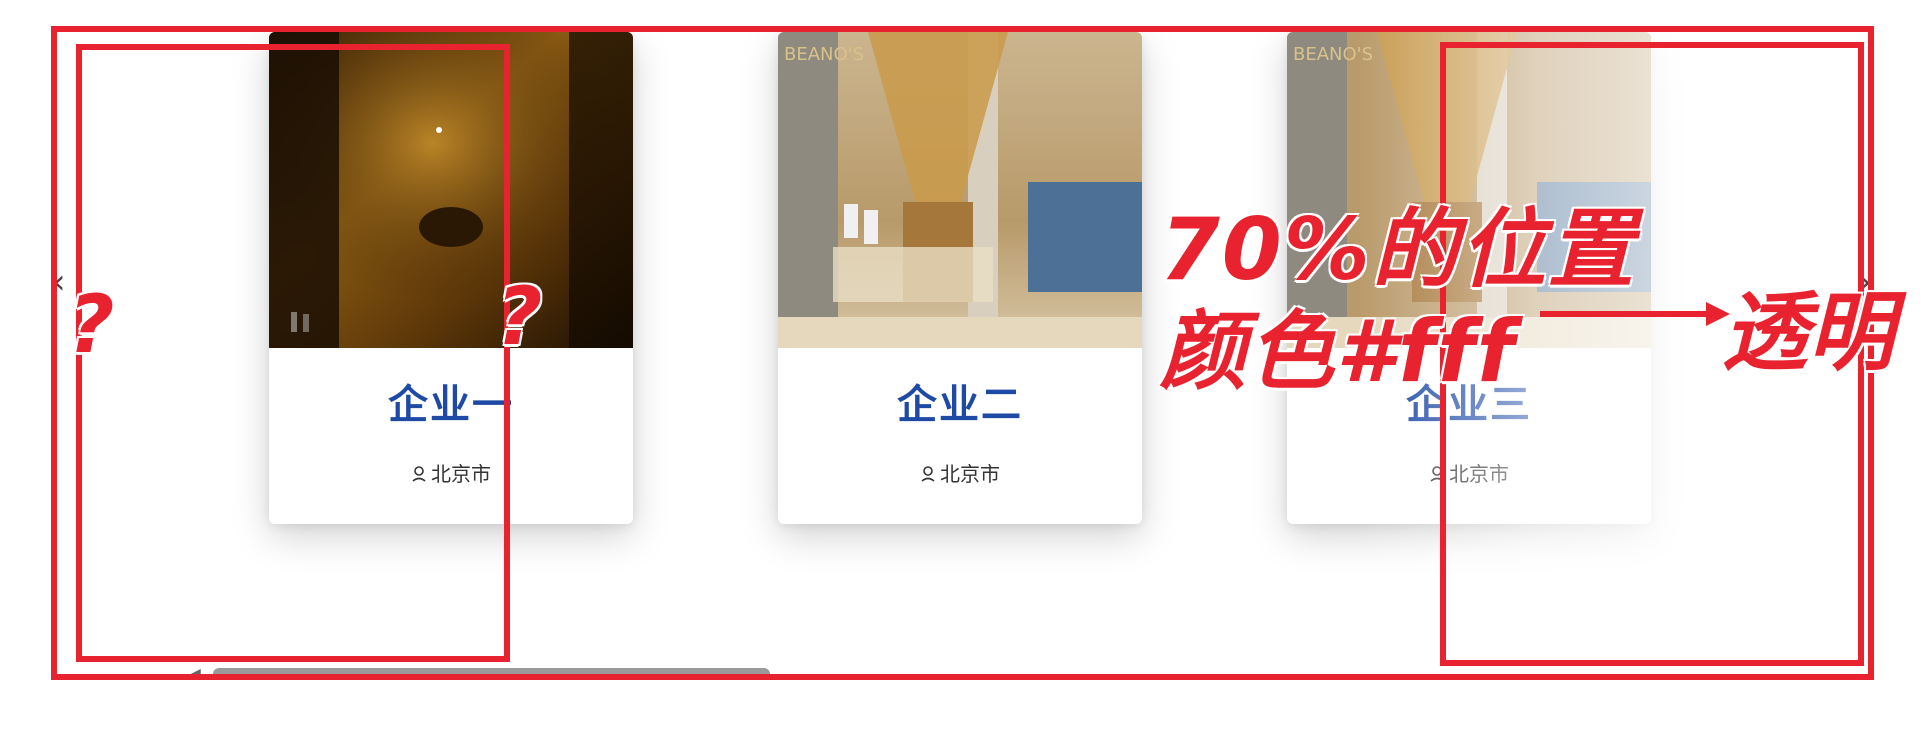 This screenshot has height=730, width=1925. Describe the element at coordinates (1808, 333) in the screenshot. I see `annotation-transparent: 透明` at that location.